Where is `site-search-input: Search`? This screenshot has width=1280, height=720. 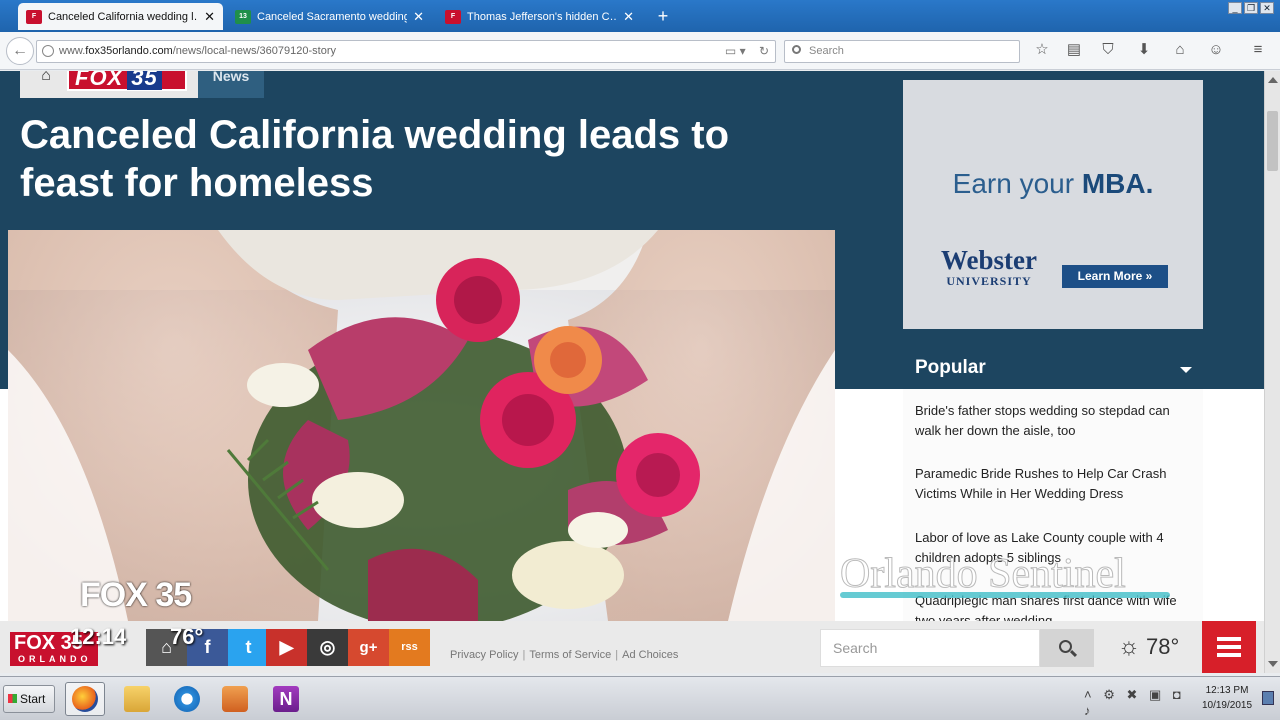
site-search-input: Search is located at coordinates (930, 648).